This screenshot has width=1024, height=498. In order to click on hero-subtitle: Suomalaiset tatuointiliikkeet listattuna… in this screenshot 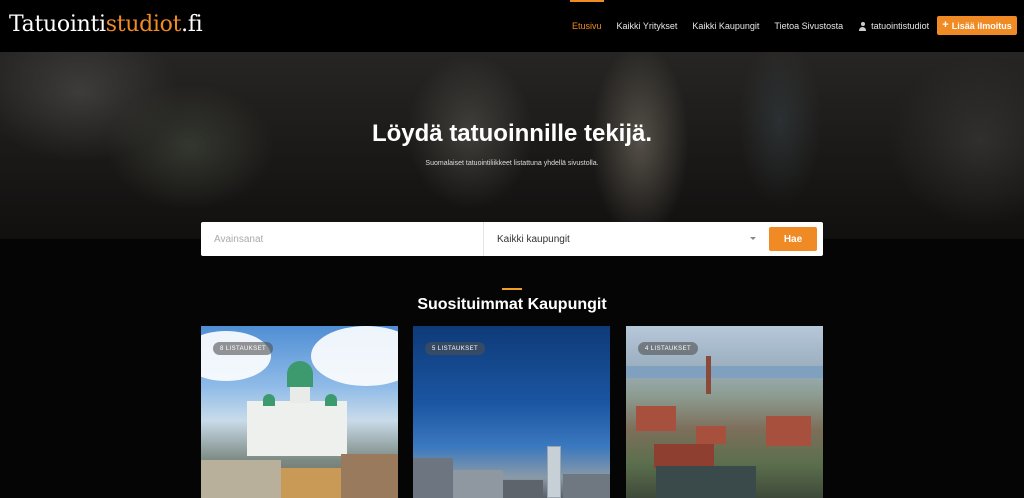, I will do `click(512, 163)`.